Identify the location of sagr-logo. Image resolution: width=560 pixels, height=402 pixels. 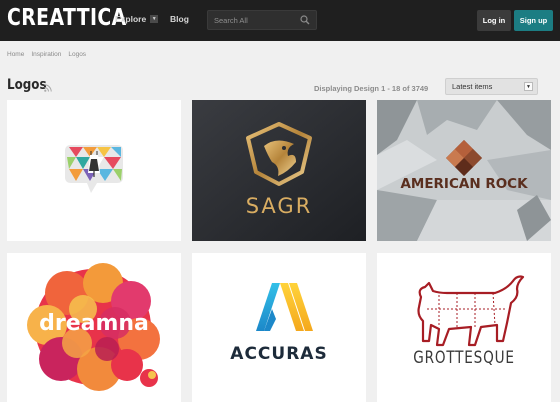
(279, 170).